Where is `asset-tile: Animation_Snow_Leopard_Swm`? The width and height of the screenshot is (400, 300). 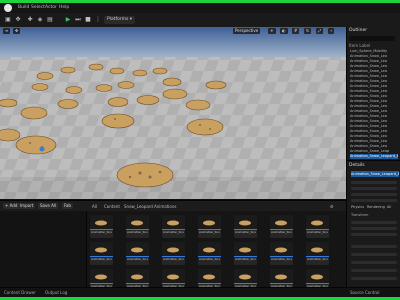
asset-tile: Animation_Snow_Leopard_Swm is located at coordinates (317, 253).